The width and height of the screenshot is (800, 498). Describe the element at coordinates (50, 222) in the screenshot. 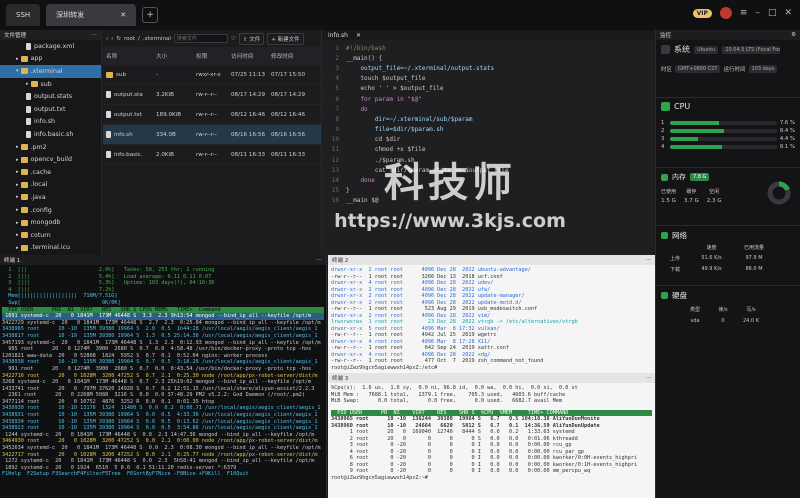

I see `tree-item: ▸ mongodb` at that location.